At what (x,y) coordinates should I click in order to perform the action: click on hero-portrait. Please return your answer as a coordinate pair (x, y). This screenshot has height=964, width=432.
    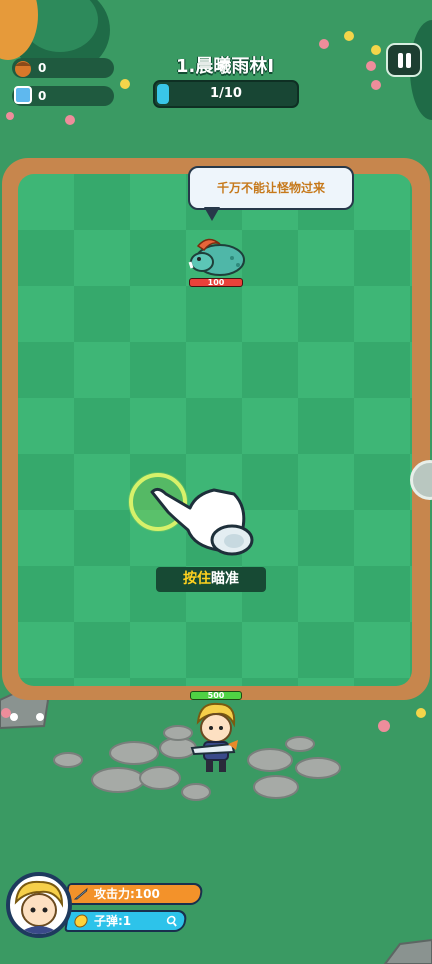
    Looking at the image, I should click on (39, 907).